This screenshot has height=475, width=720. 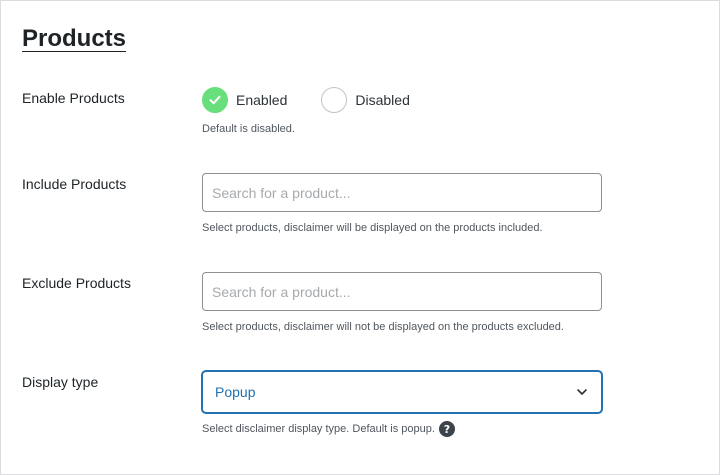 I want to click on page-title: Products, so click(x=74, y=38).